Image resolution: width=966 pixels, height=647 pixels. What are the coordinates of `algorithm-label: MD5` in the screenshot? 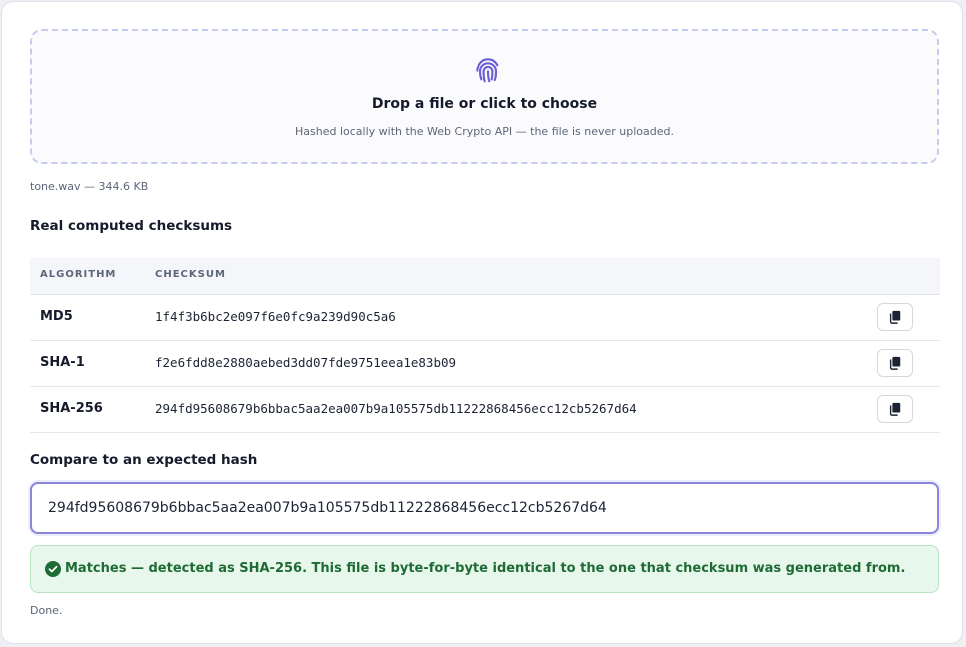 It's located at (56, 316).